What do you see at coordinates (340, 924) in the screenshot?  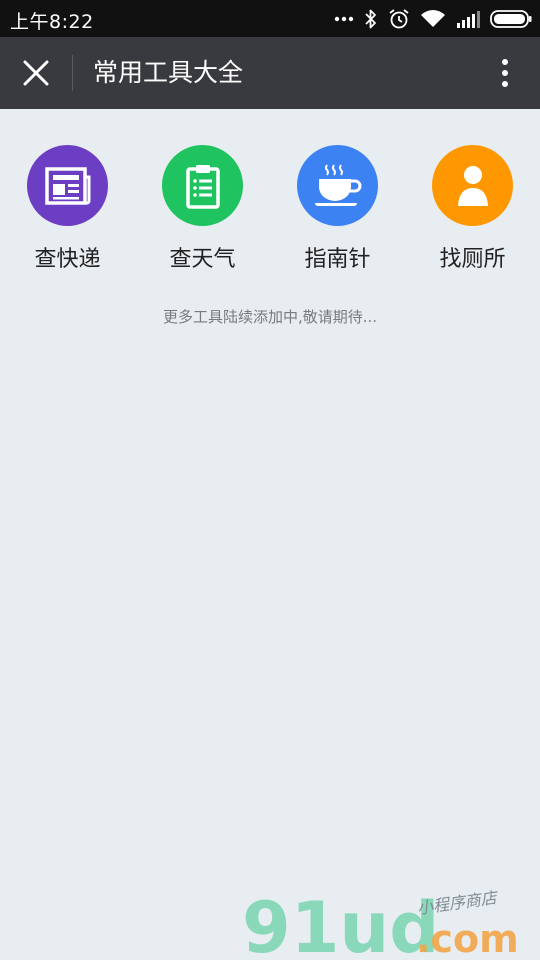 I see `watermark-brand: 91ud` at bounding box center [340, 924].